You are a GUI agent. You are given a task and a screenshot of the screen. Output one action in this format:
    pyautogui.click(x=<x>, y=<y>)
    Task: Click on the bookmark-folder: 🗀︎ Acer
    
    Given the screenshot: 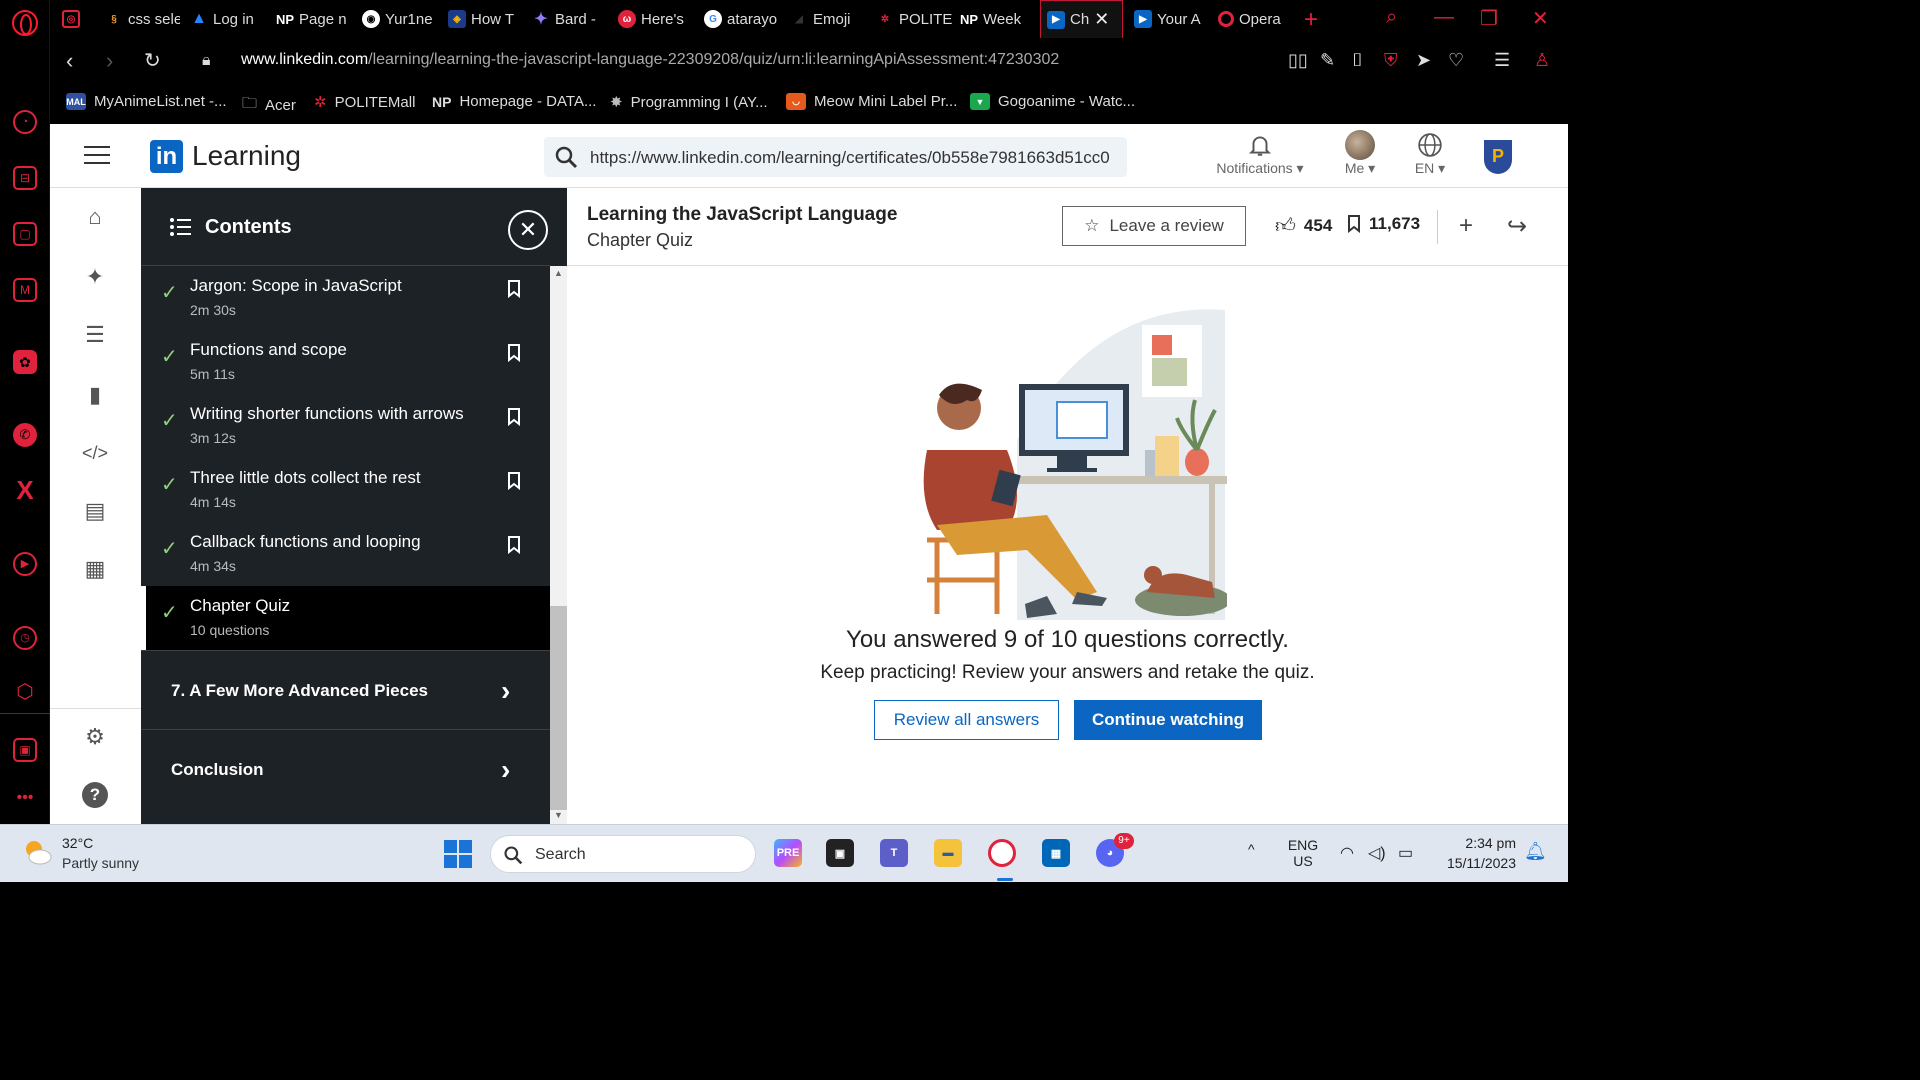 What is the action you would take?
    pyautogui.click(x=269, y=105)
    